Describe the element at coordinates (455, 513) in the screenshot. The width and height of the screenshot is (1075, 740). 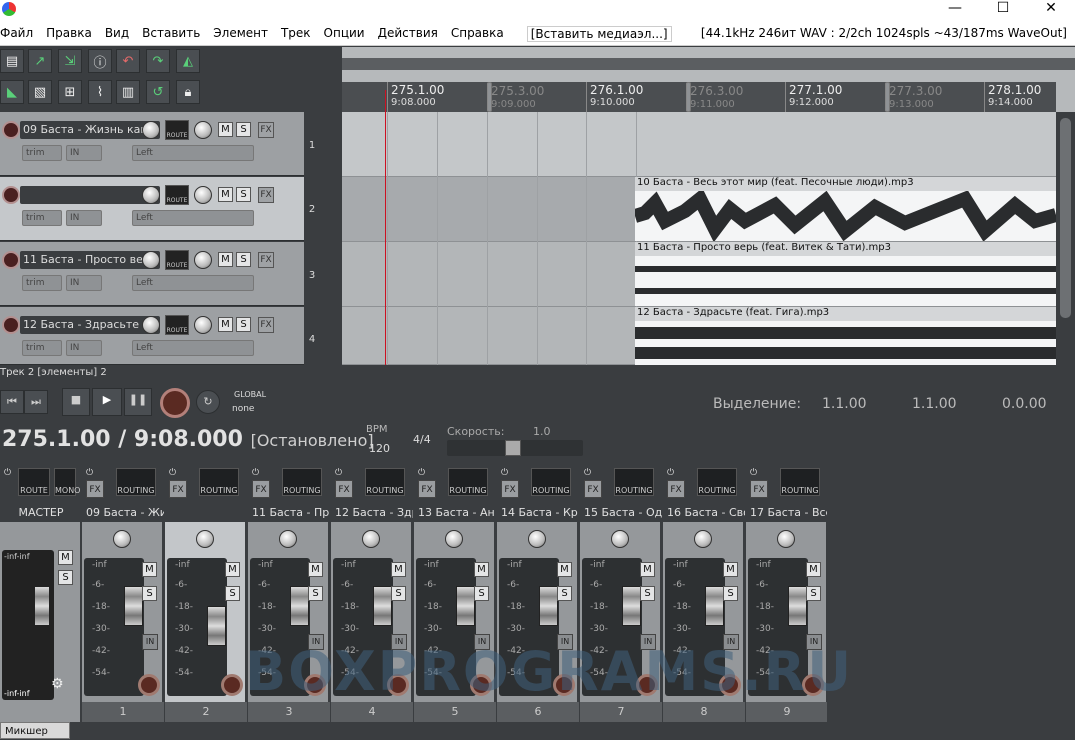
I see `strip-name: 13 Баста - Ан` at that location.